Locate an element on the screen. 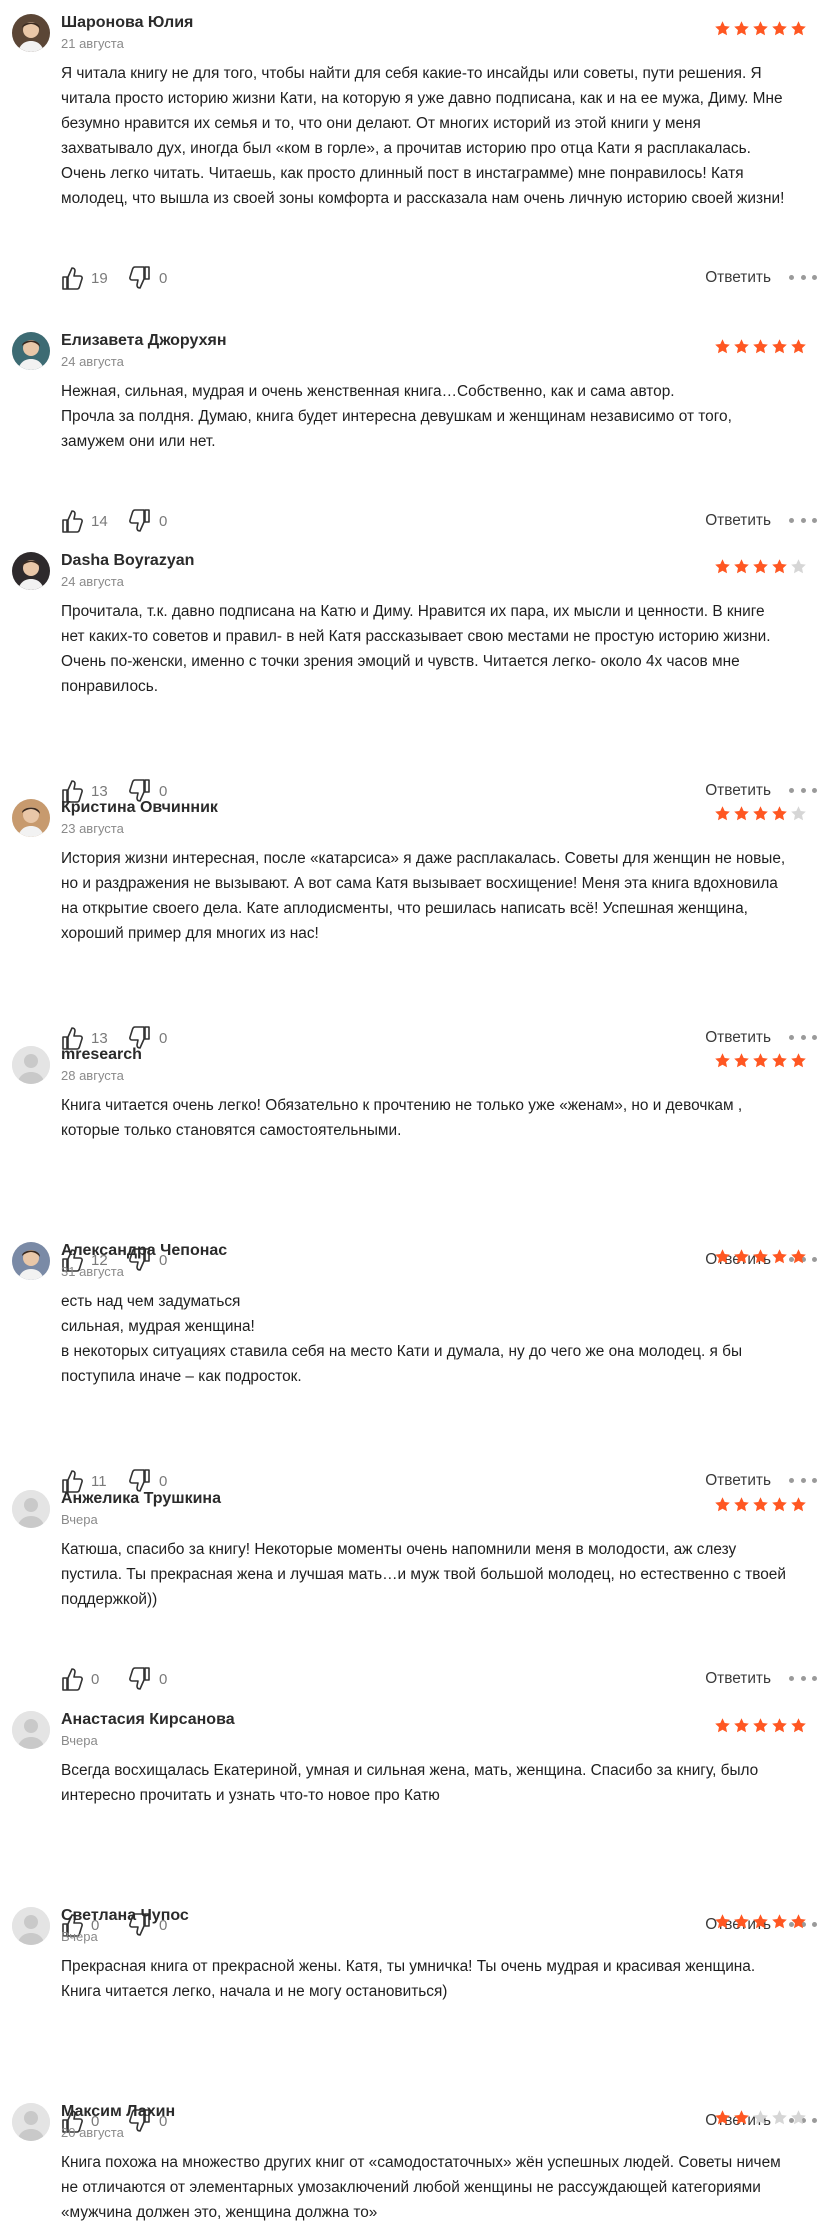 This screenshot has width=833, height=2225. review-date: 21 августа is located at coordinates (92, 43).